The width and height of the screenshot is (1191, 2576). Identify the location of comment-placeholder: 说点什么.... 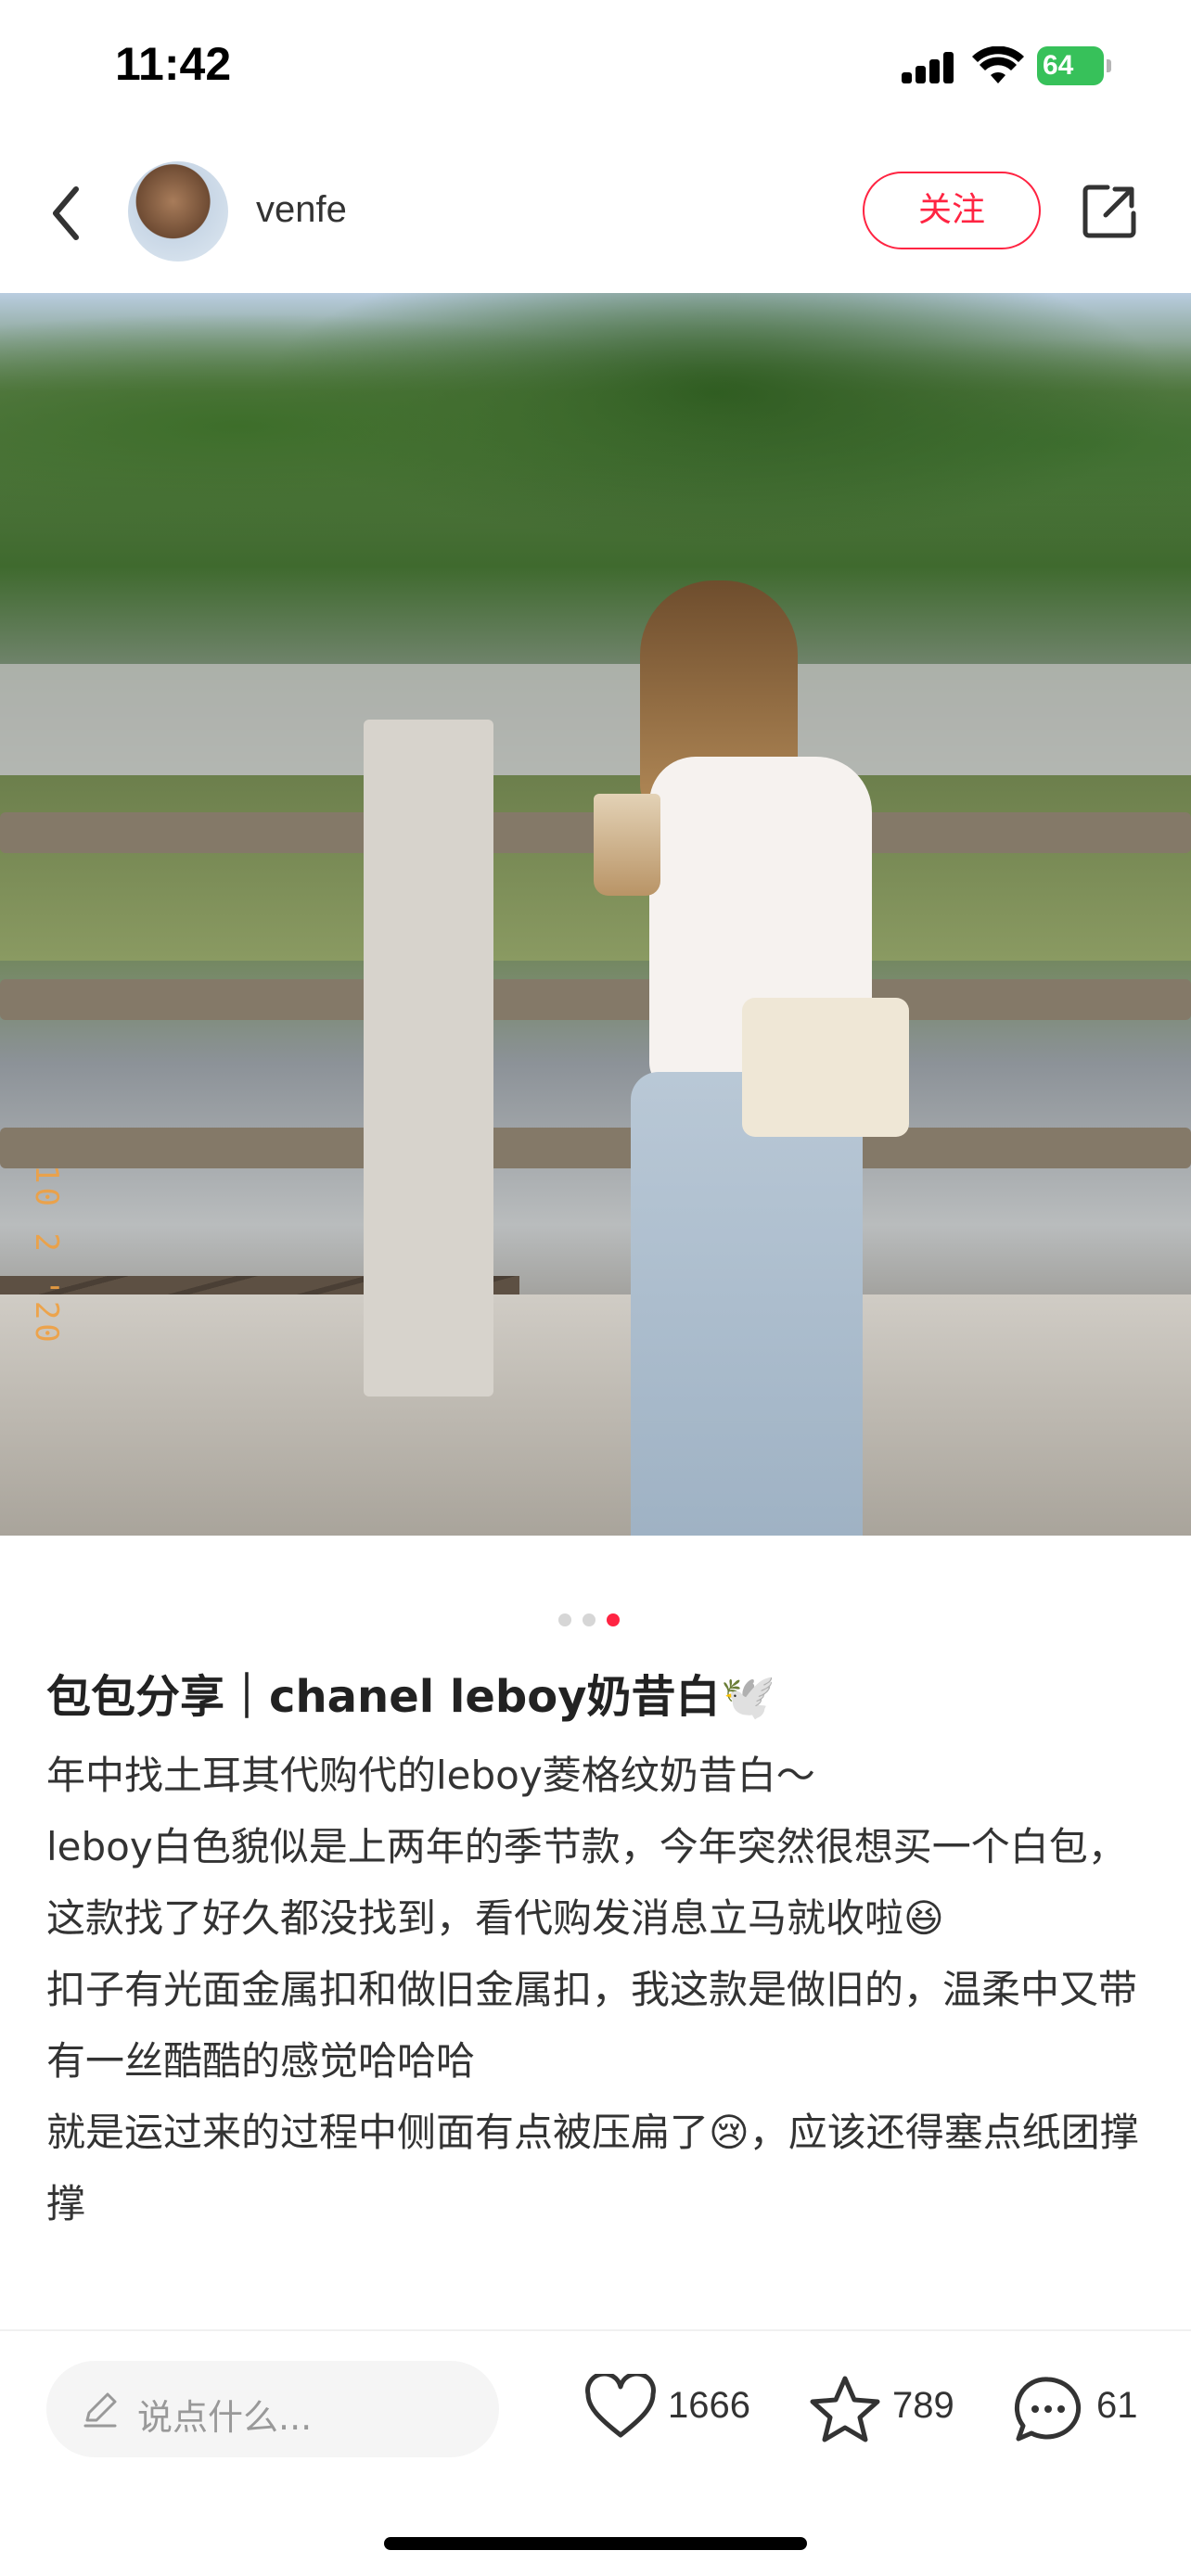
(225, 2418).